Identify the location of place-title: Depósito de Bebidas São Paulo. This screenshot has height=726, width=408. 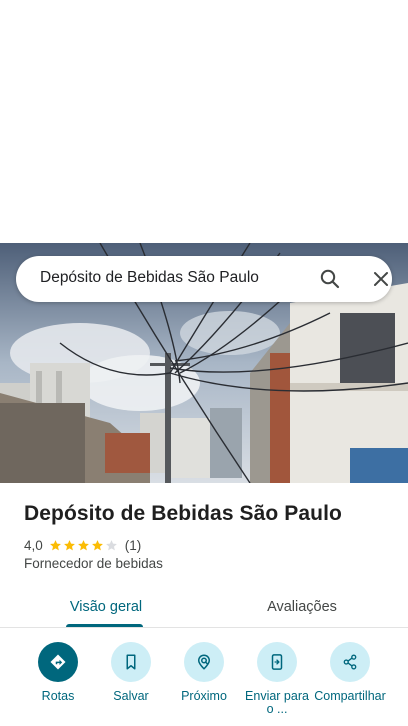
(183, 513).